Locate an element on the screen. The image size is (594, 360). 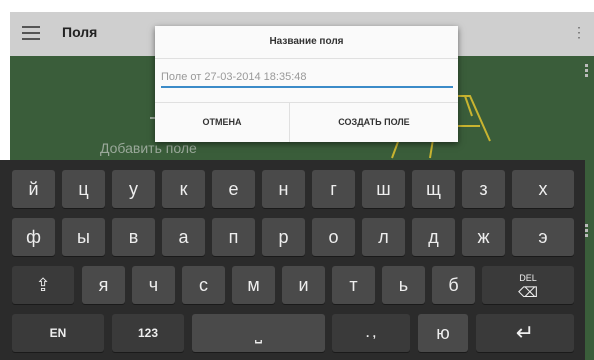
key-т: т is located at coordinates (353, 285).